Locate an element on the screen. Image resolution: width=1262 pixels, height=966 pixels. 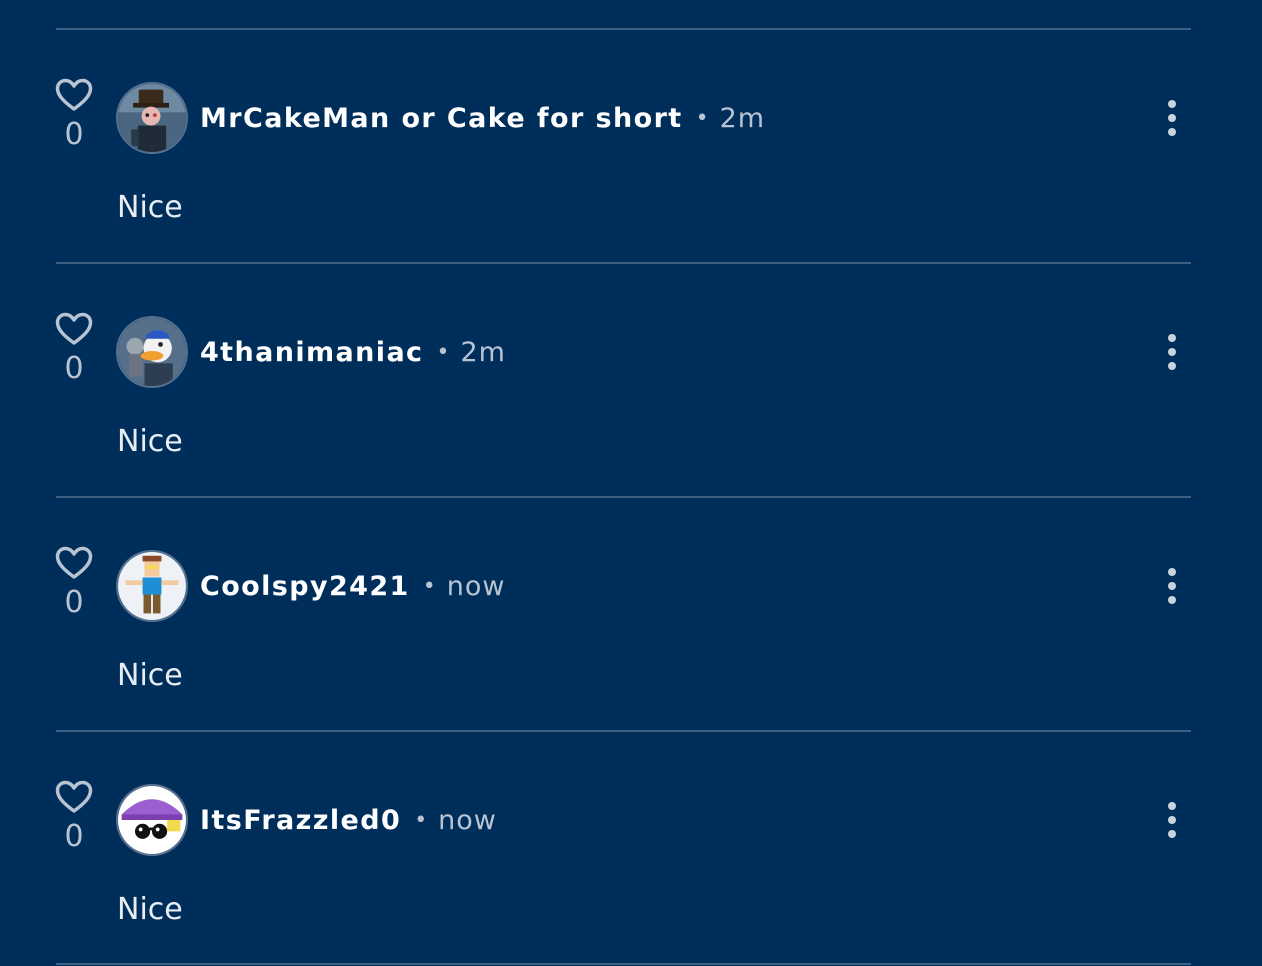
username: ItsFrazzled0 is located at coordinates (300, 820).